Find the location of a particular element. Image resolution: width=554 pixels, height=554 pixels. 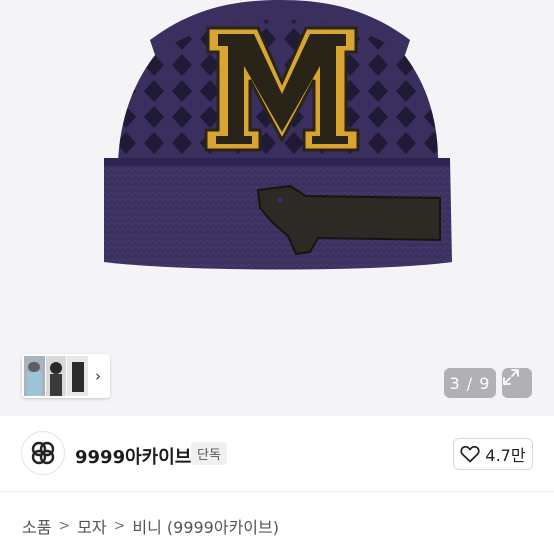

exclusive-badge: 단독 is located at coordinates (209, 453).